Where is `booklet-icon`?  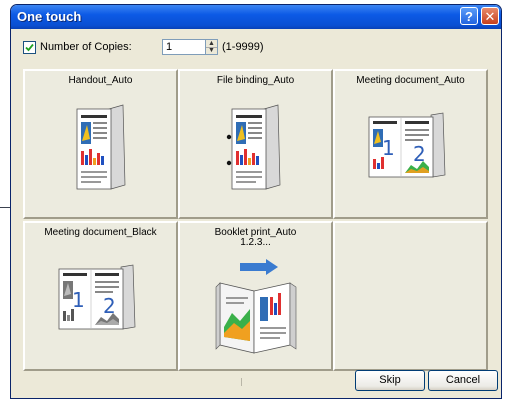 booklet-icon is located at coordinates (256, 306).